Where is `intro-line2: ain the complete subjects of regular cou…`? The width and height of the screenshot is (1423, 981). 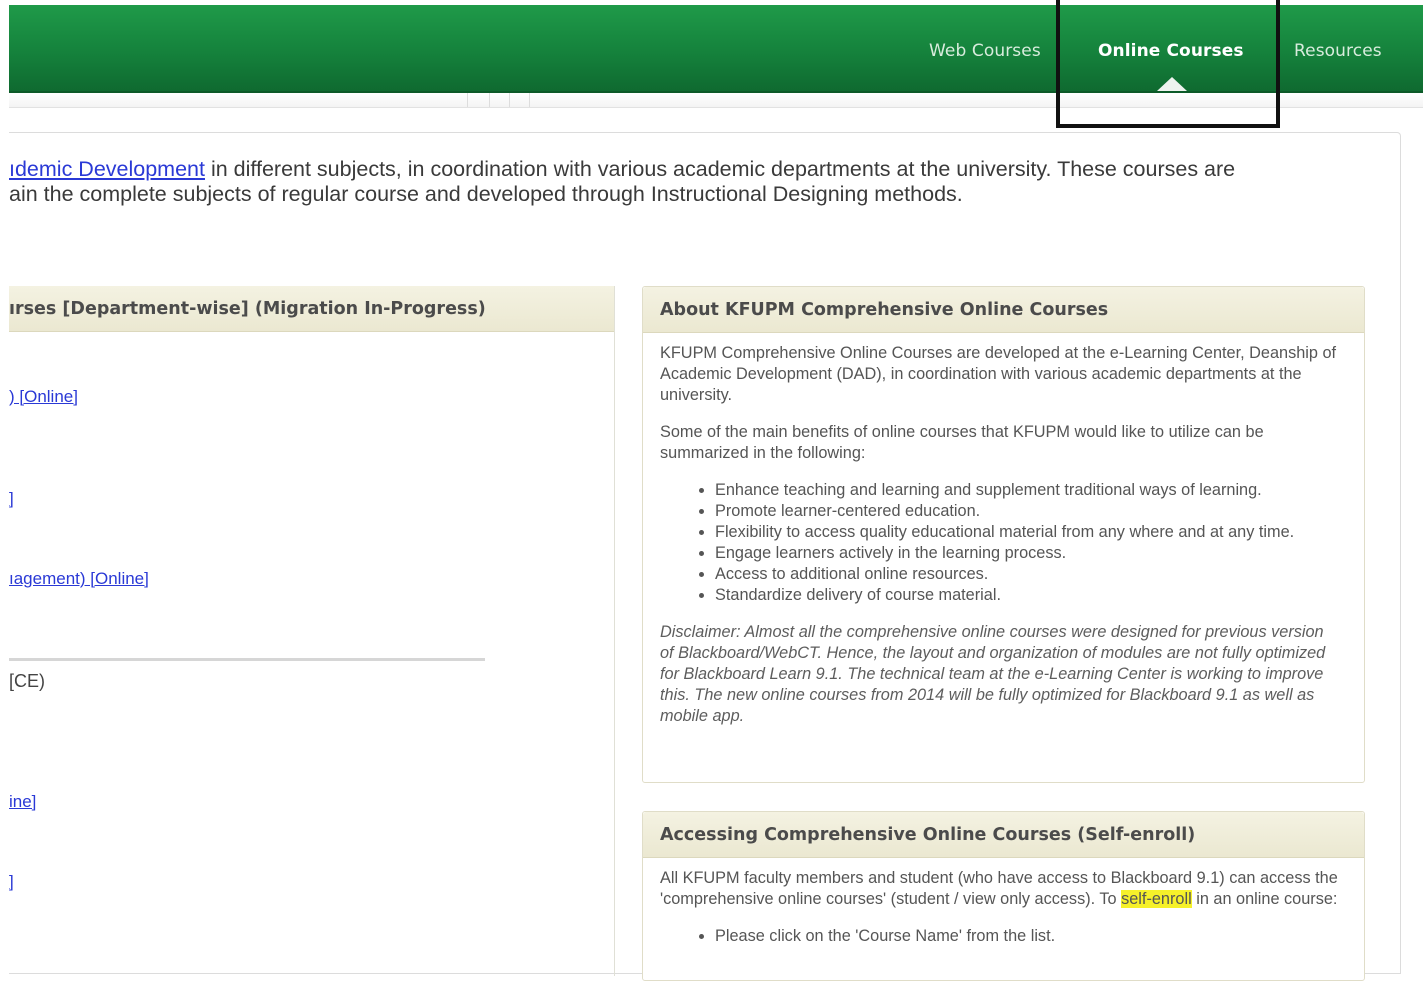 intro-line2: ain the complete subjects of regular cou… is located at coordinates (486, 194).